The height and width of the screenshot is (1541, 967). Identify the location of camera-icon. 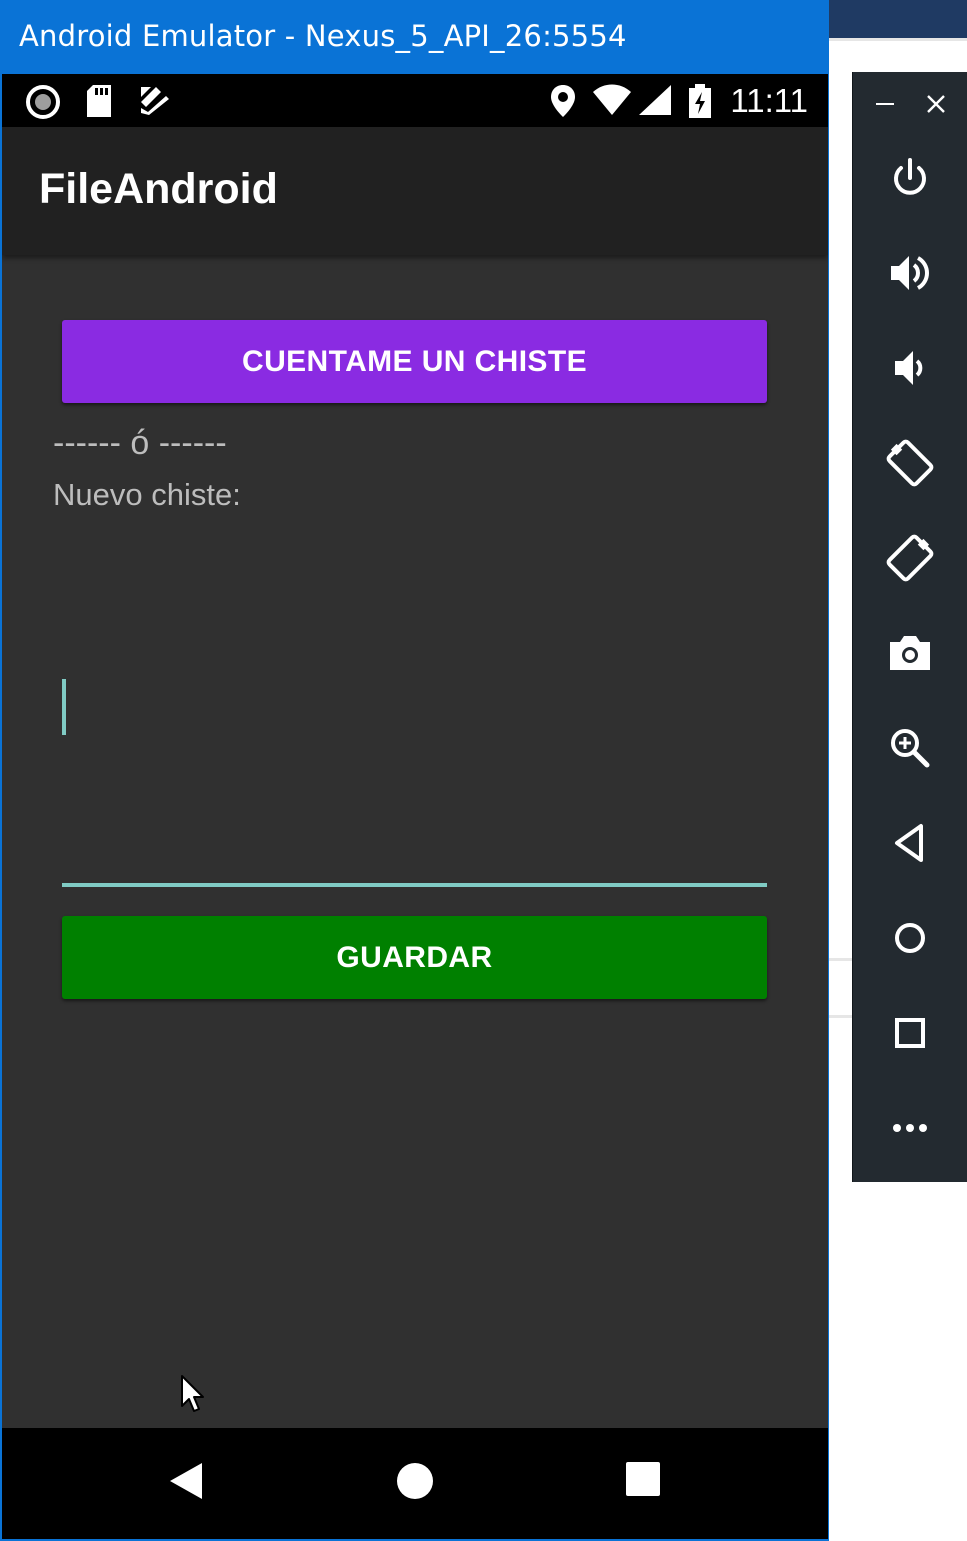
(910, 653).